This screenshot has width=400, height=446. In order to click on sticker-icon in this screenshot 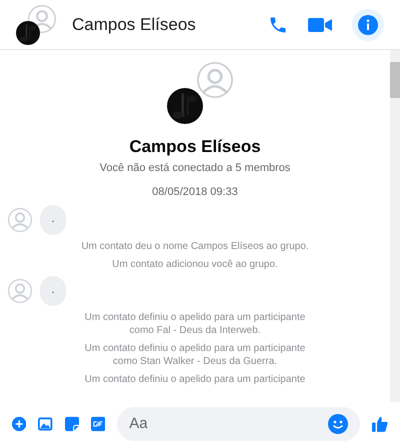, I will do `click(71, 424)`.